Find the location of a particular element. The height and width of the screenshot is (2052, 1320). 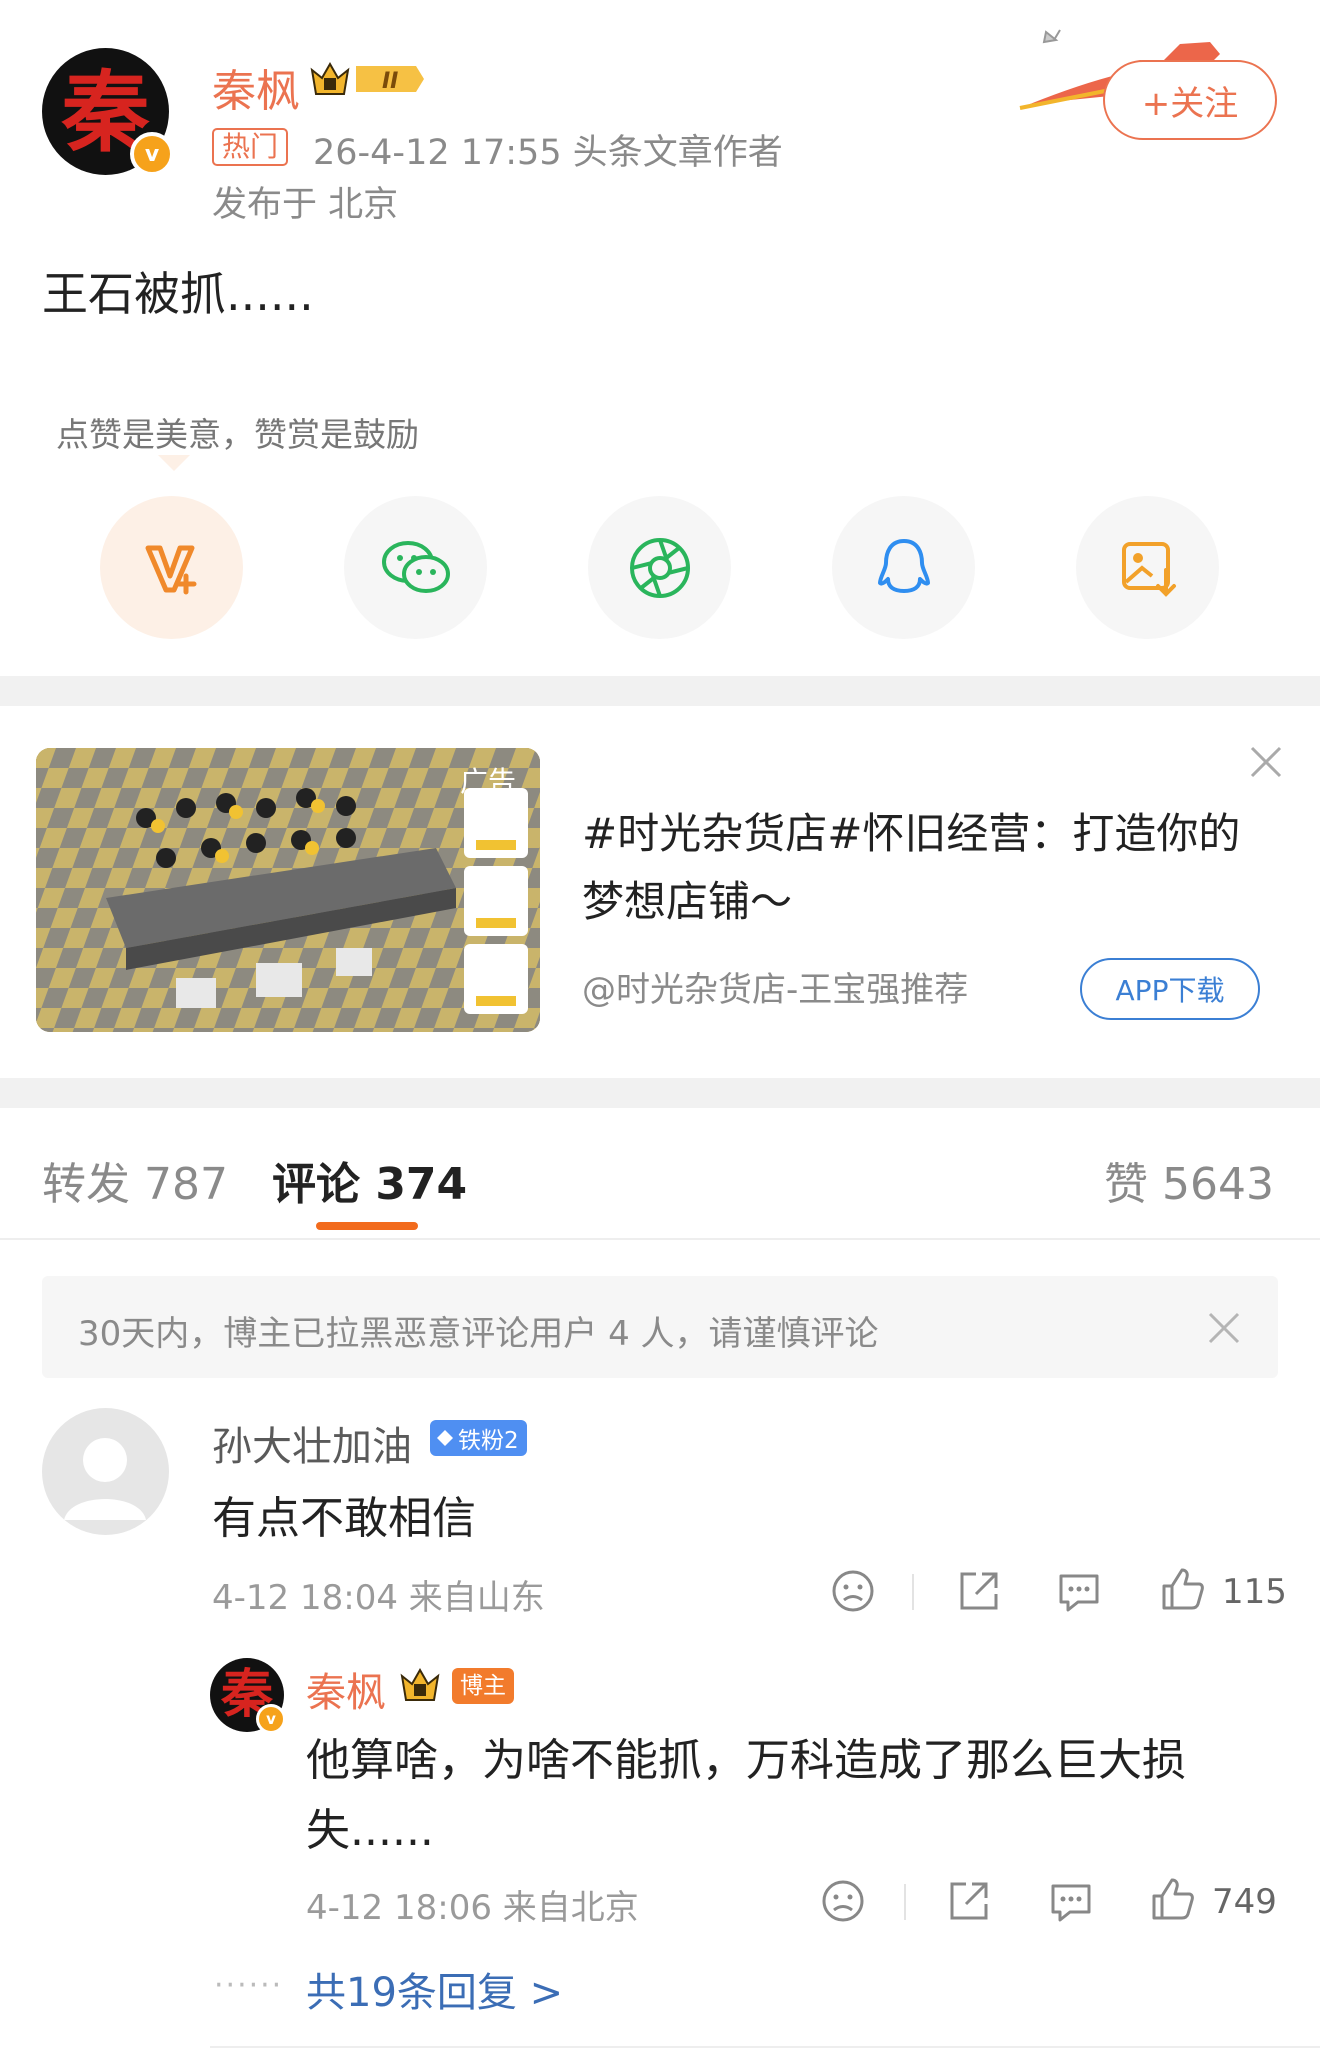

commenter-avatar is located at coordinates (105, 1471).